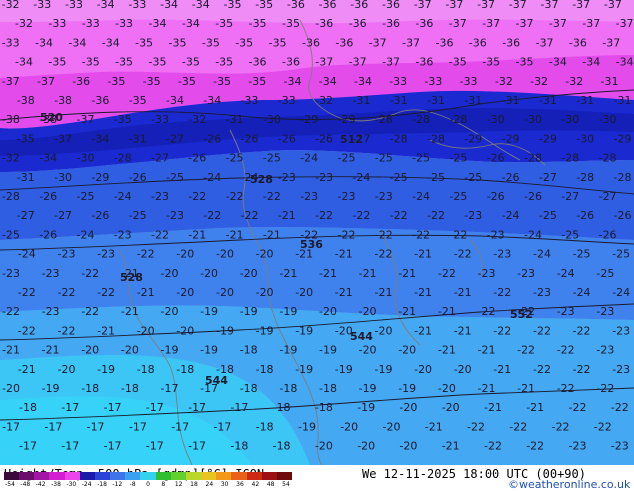 This screenshot has width=634, height=491. Describe the element at coordinates (25, 484) in the screenshot. I see `colorbar-tick-label: -48` at that location.